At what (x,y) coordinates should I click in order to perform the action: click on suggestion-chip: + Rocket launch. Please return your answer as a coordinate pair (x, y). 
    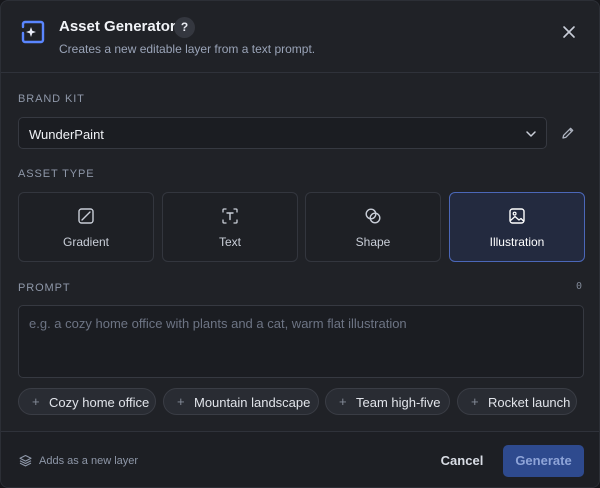
    Looking at the image, I should click on (517, 401).